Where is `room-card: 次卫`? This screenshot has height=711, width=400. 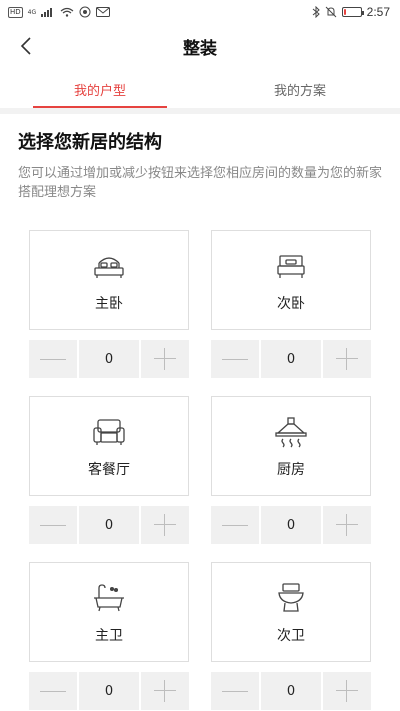 room-card: 次卫 is located at coordinates (291, 612).